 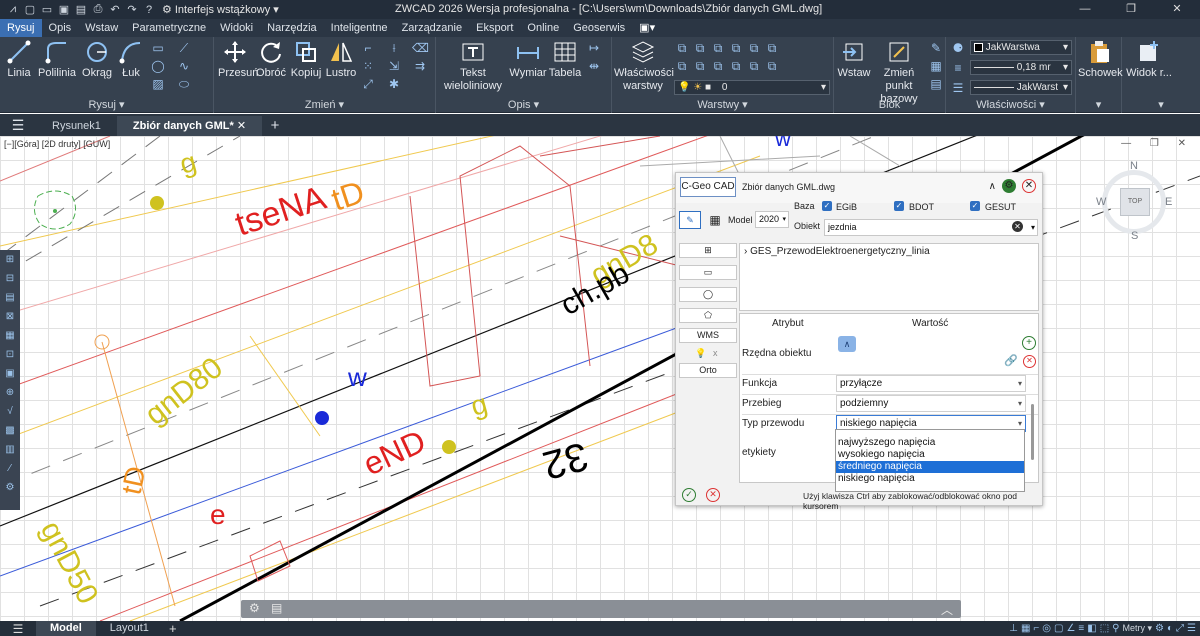 What do you see at coordinates (271, 59) in the screenshot?
I see `rotate-button: Obróć` at bounding box center [271, 59].